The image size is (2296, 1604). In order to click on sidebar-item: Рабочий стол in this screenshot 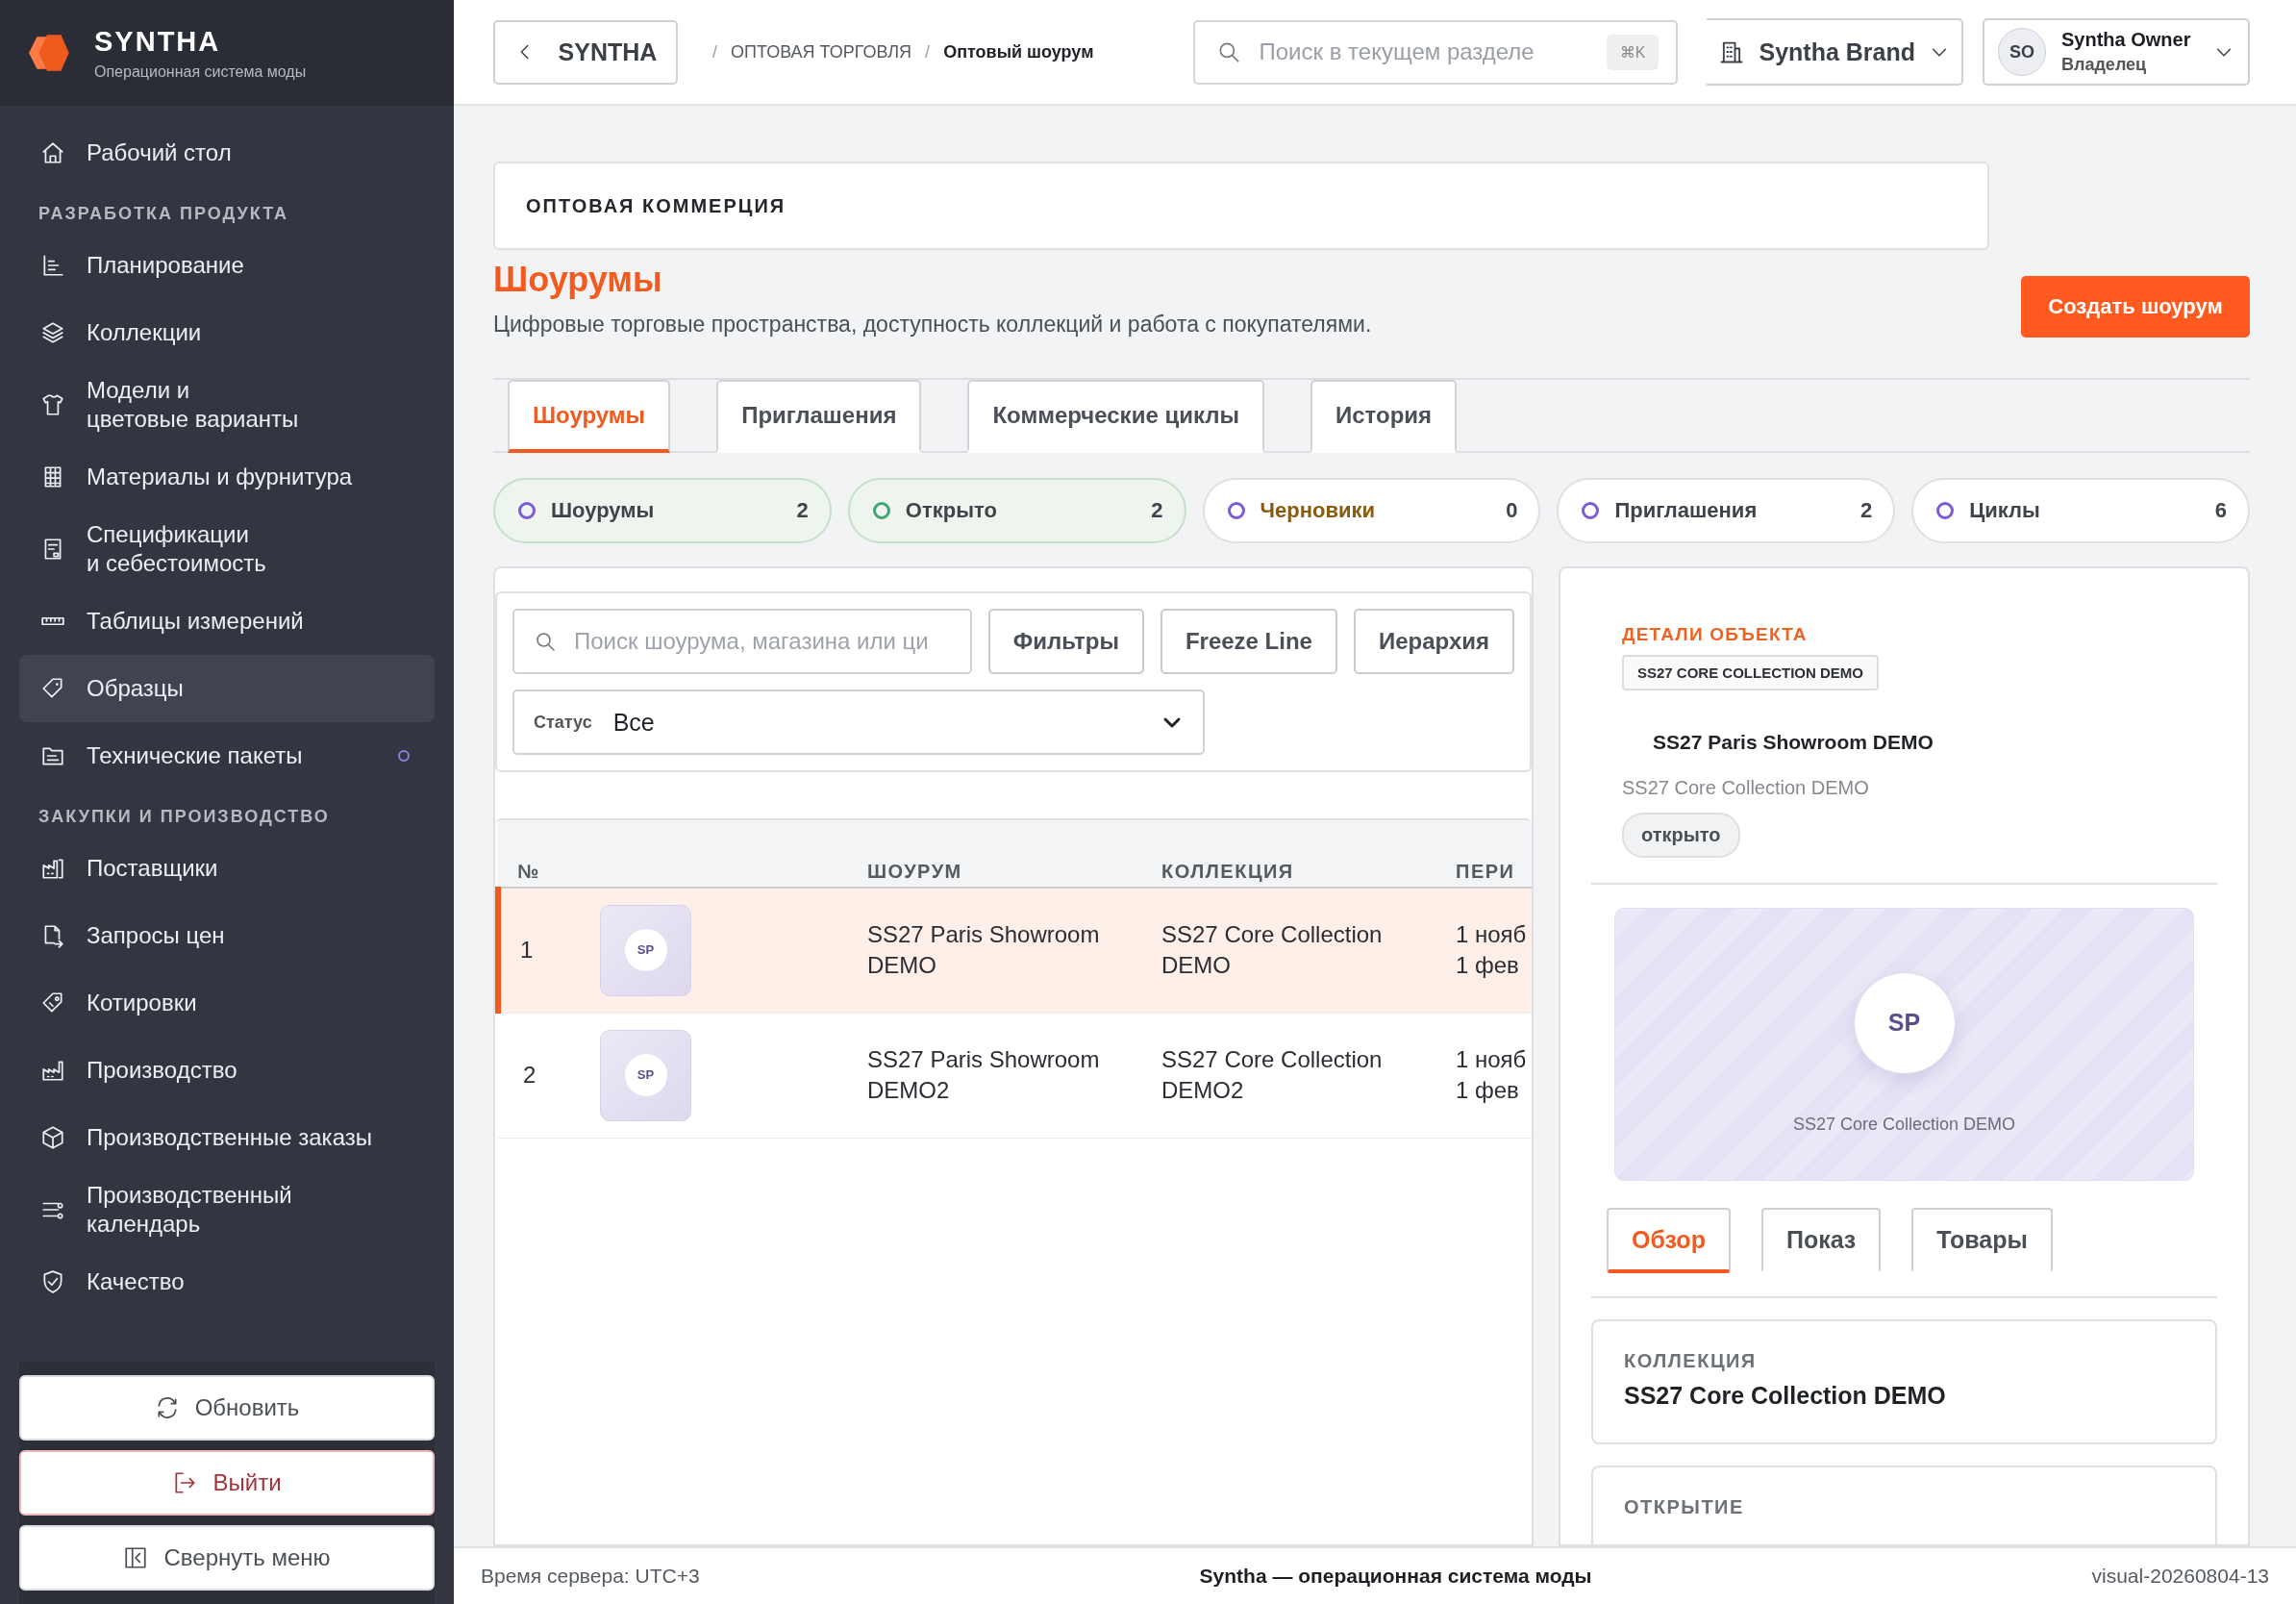, I will do `click(227, 153)`.